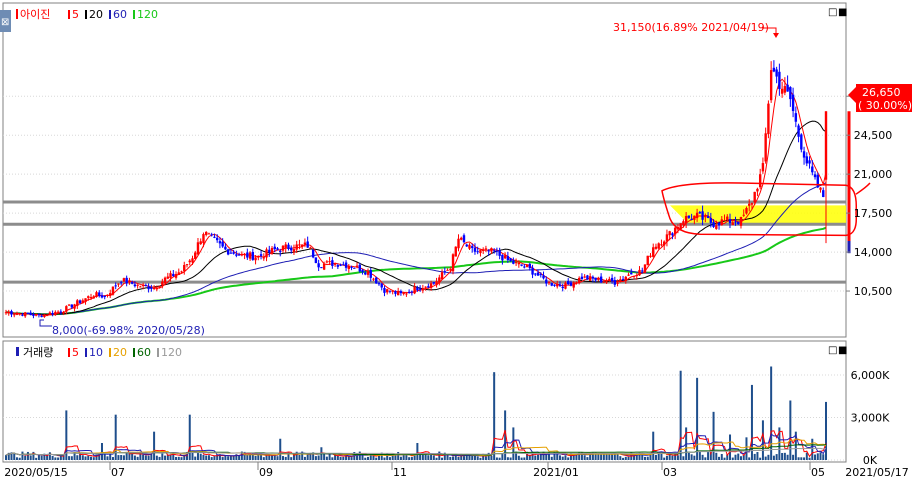 The height and width of the screenshot is (481, 915). What do you see at coordinates (17, 14) in the screenshot?
I see `legend-price-marker` at bounding box center [17, 14].